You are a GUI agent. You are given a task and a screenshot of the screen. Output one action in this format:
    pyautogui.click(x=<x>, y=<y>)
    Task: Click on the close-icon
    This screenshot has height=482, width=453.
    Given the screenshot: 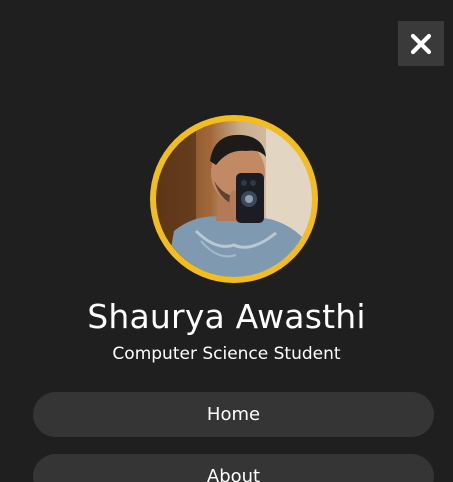 What is the action you would take?
    pyautogui.click(x=421, y=44)
    